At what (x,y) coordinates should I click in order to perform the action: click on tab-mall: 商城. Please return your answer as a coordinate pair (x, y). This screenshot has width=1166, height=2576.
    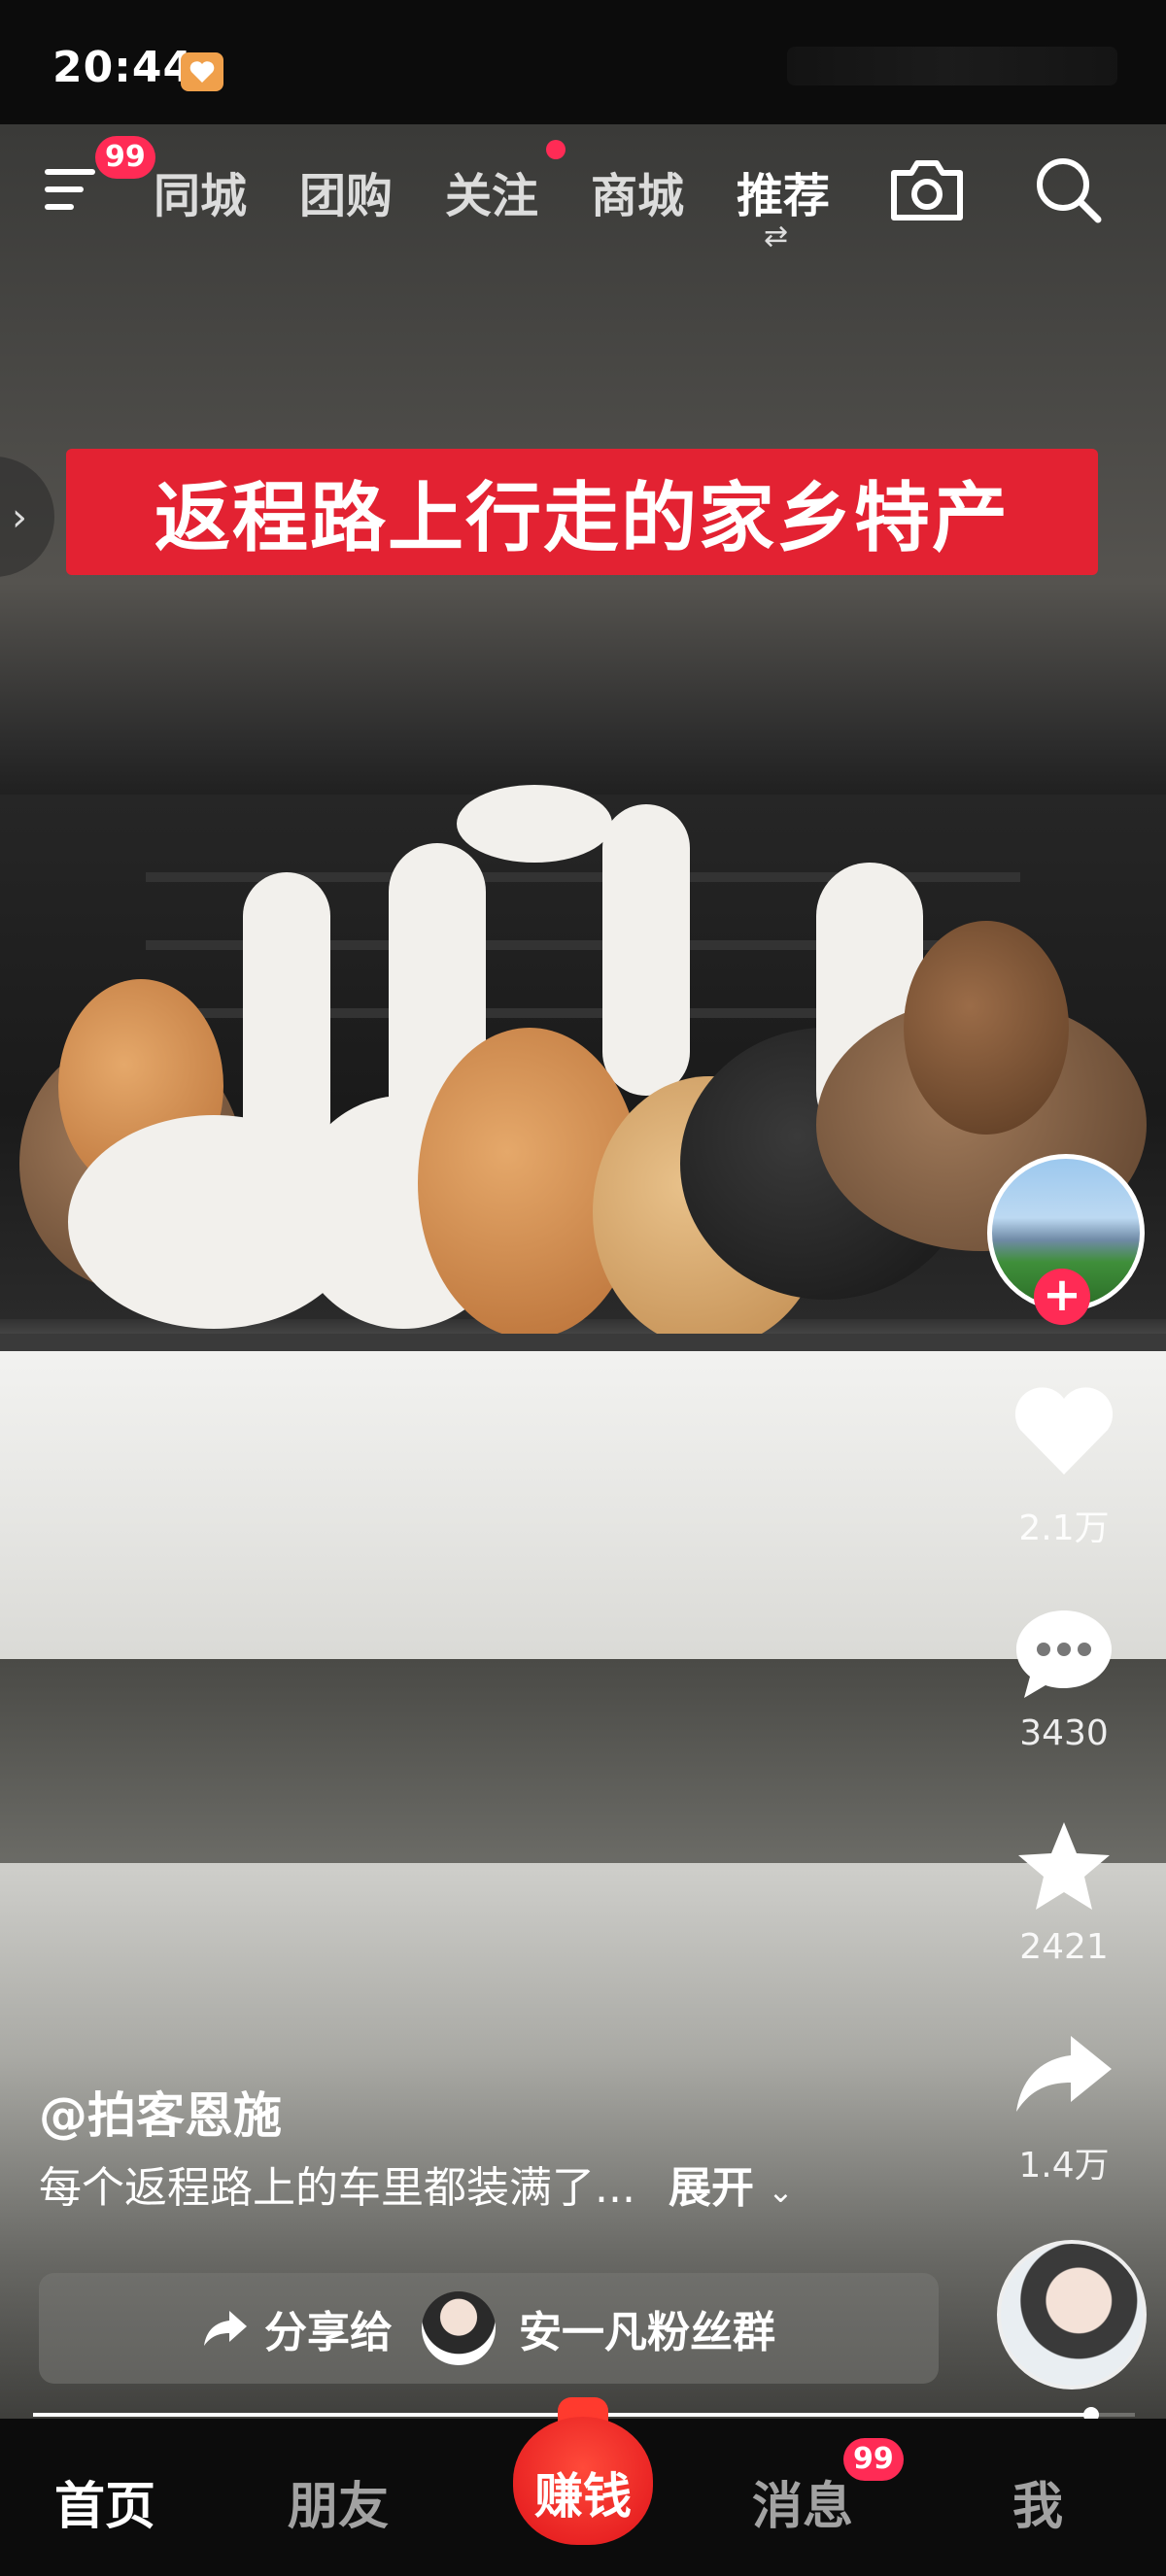
    Looking at the image, I should click on (637, 191).